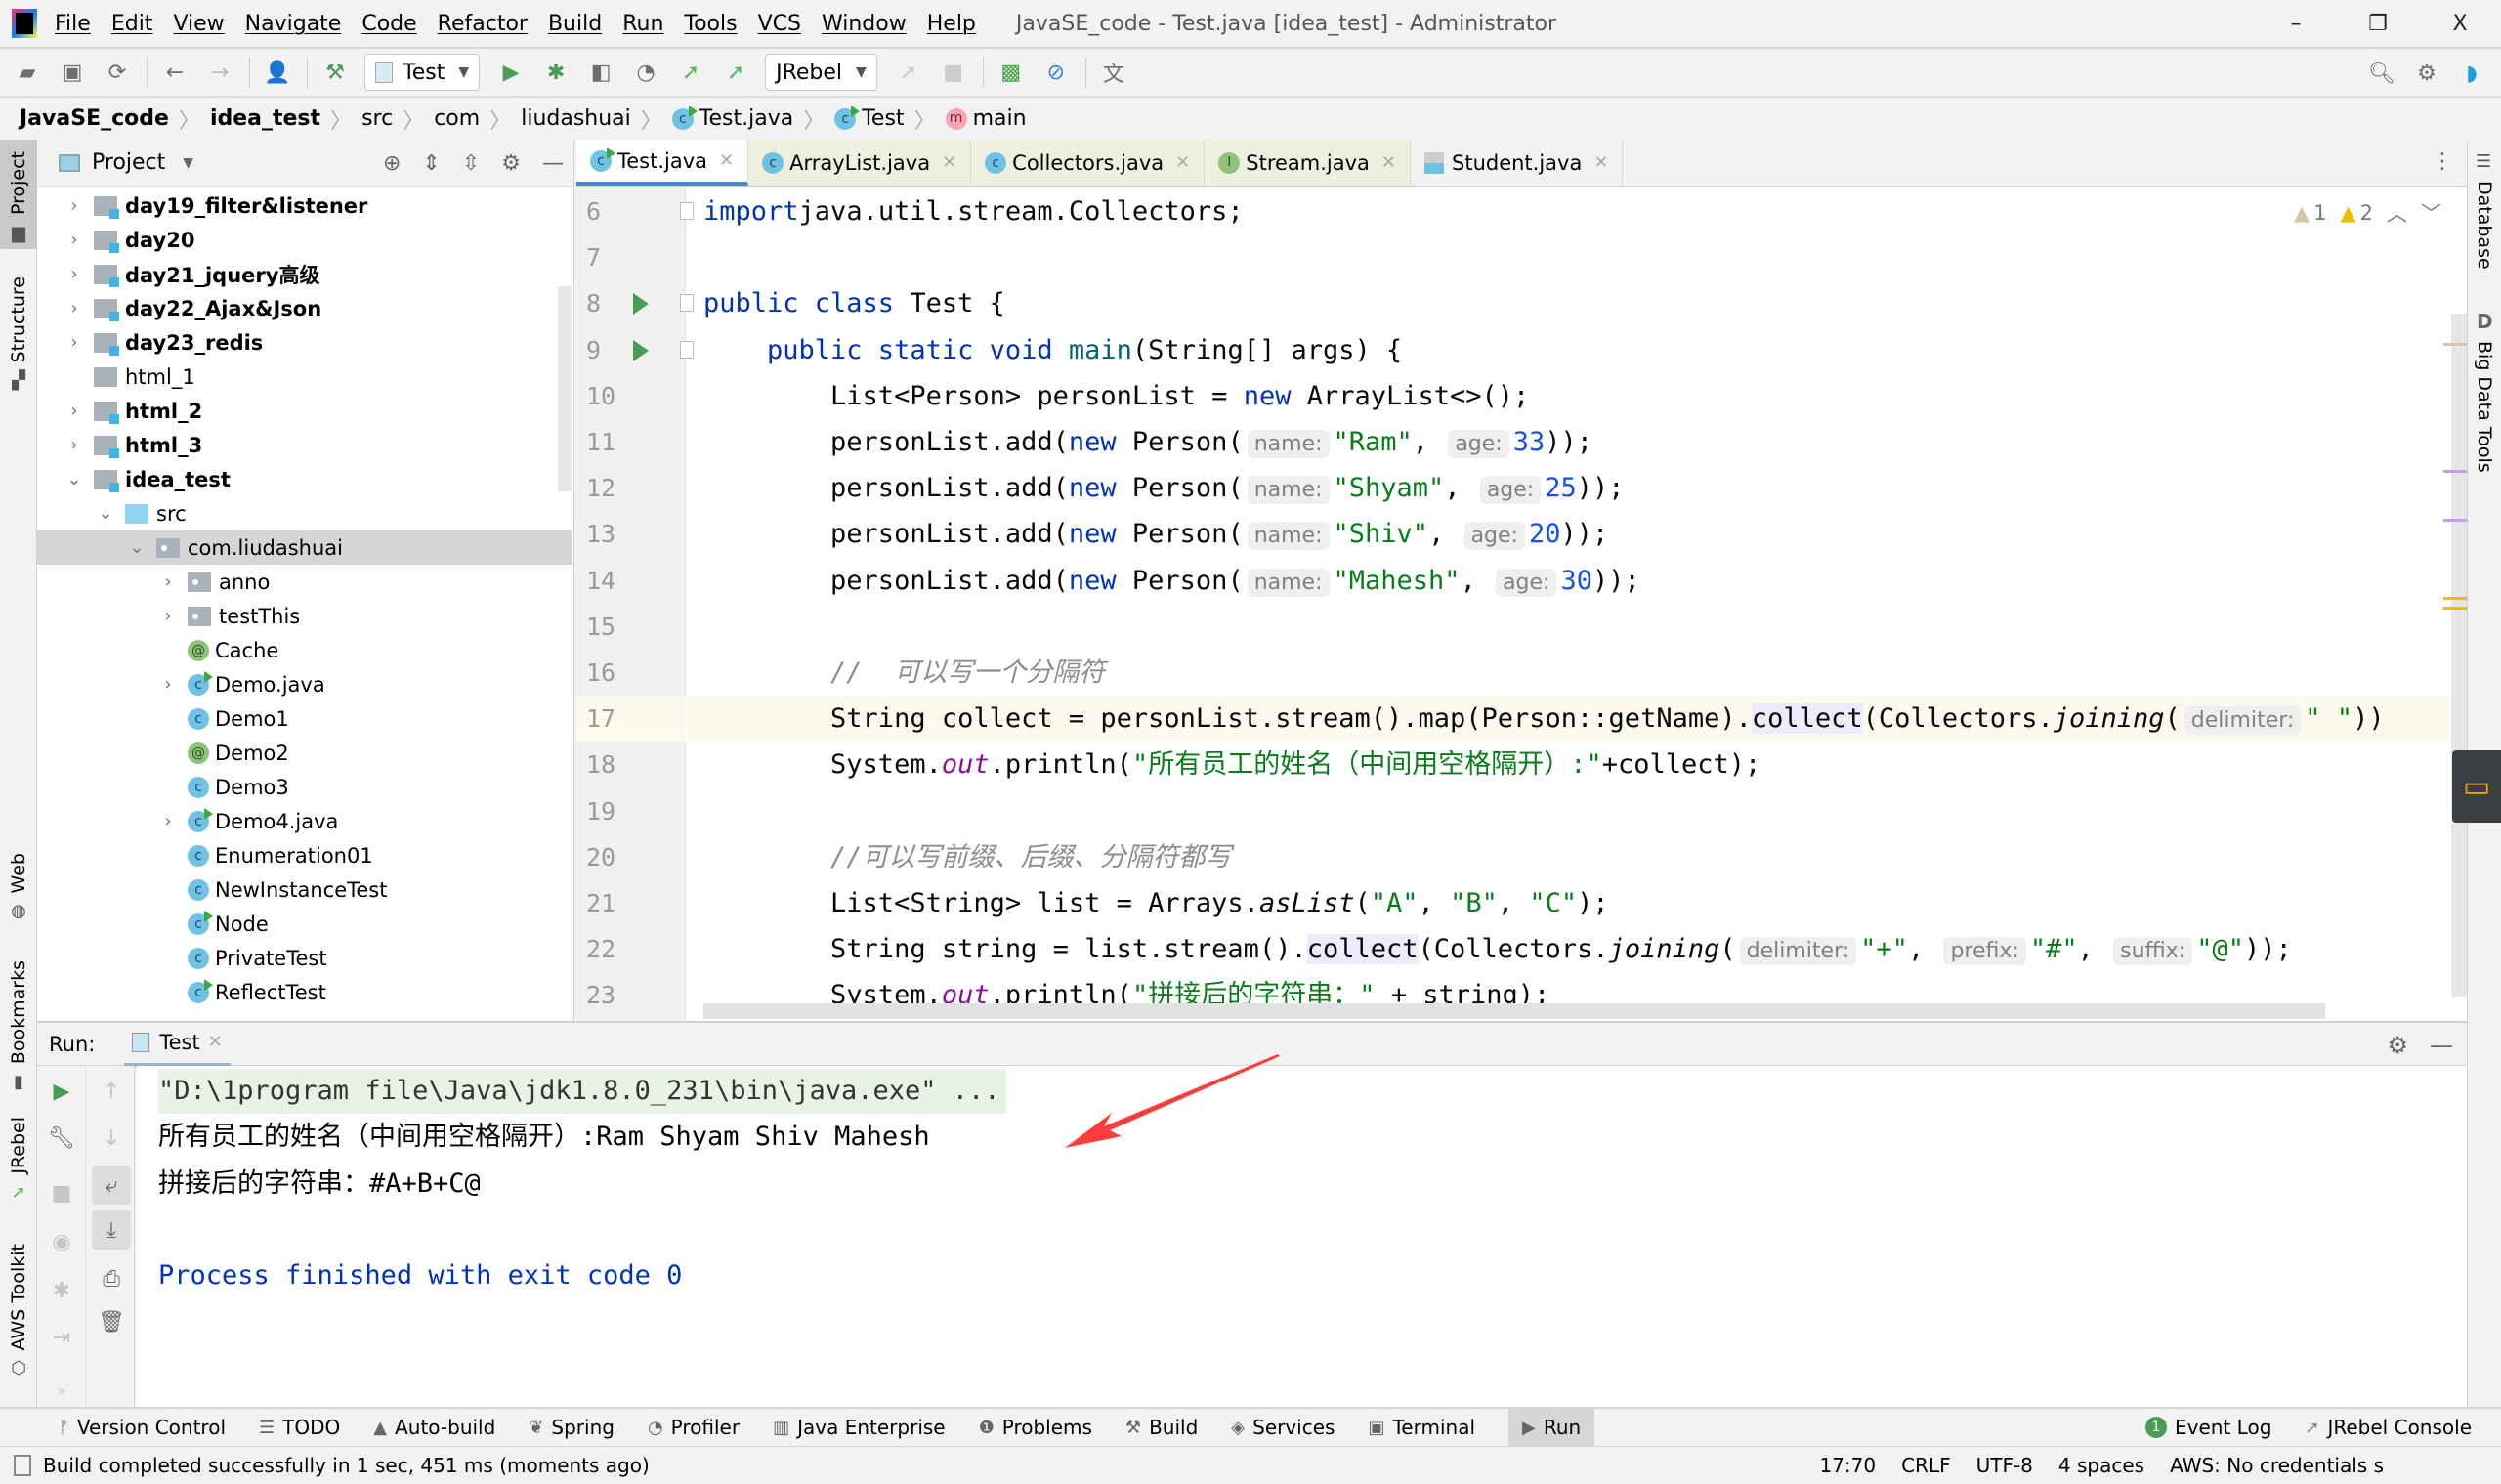  I want to click on menu-tools: Tools, so click(710, 24).